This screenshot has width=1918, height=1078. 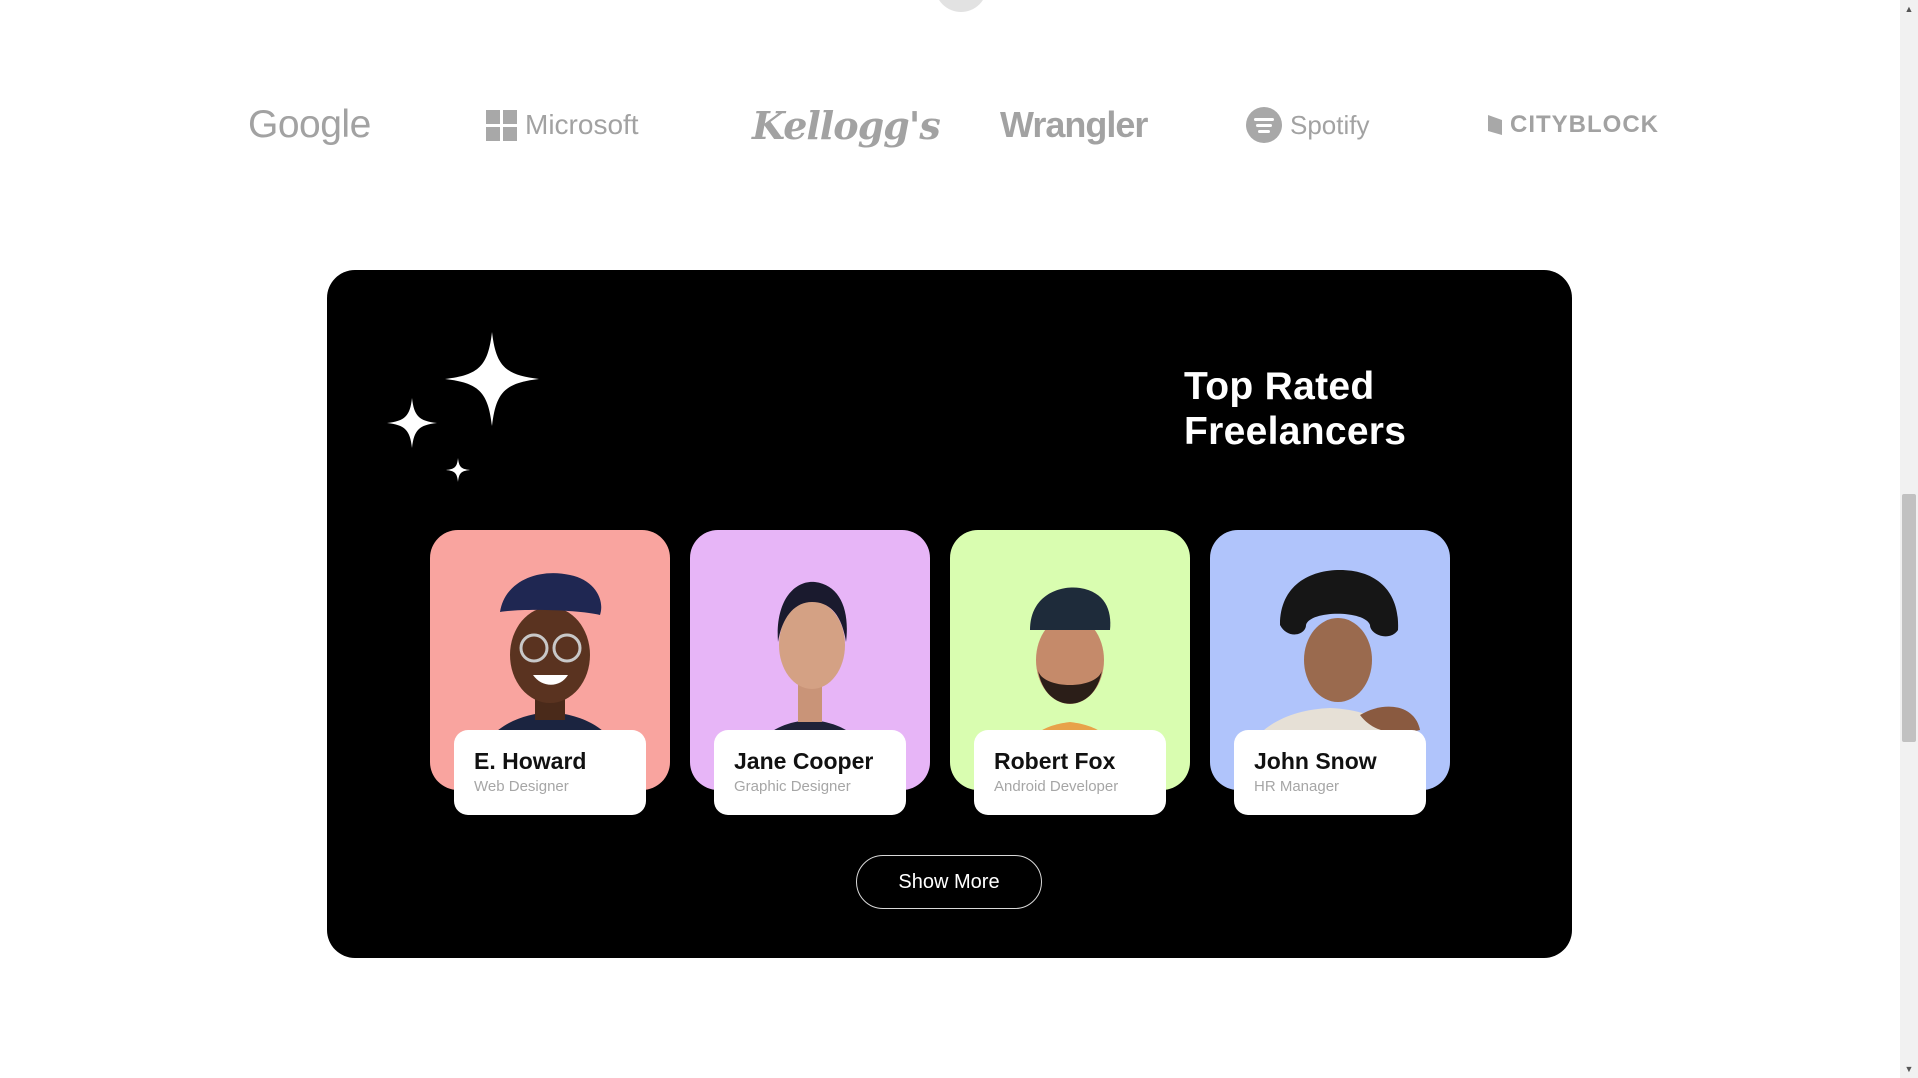 I want to click on microsoft-logo: Microsoft, so click(x=562, y=125).